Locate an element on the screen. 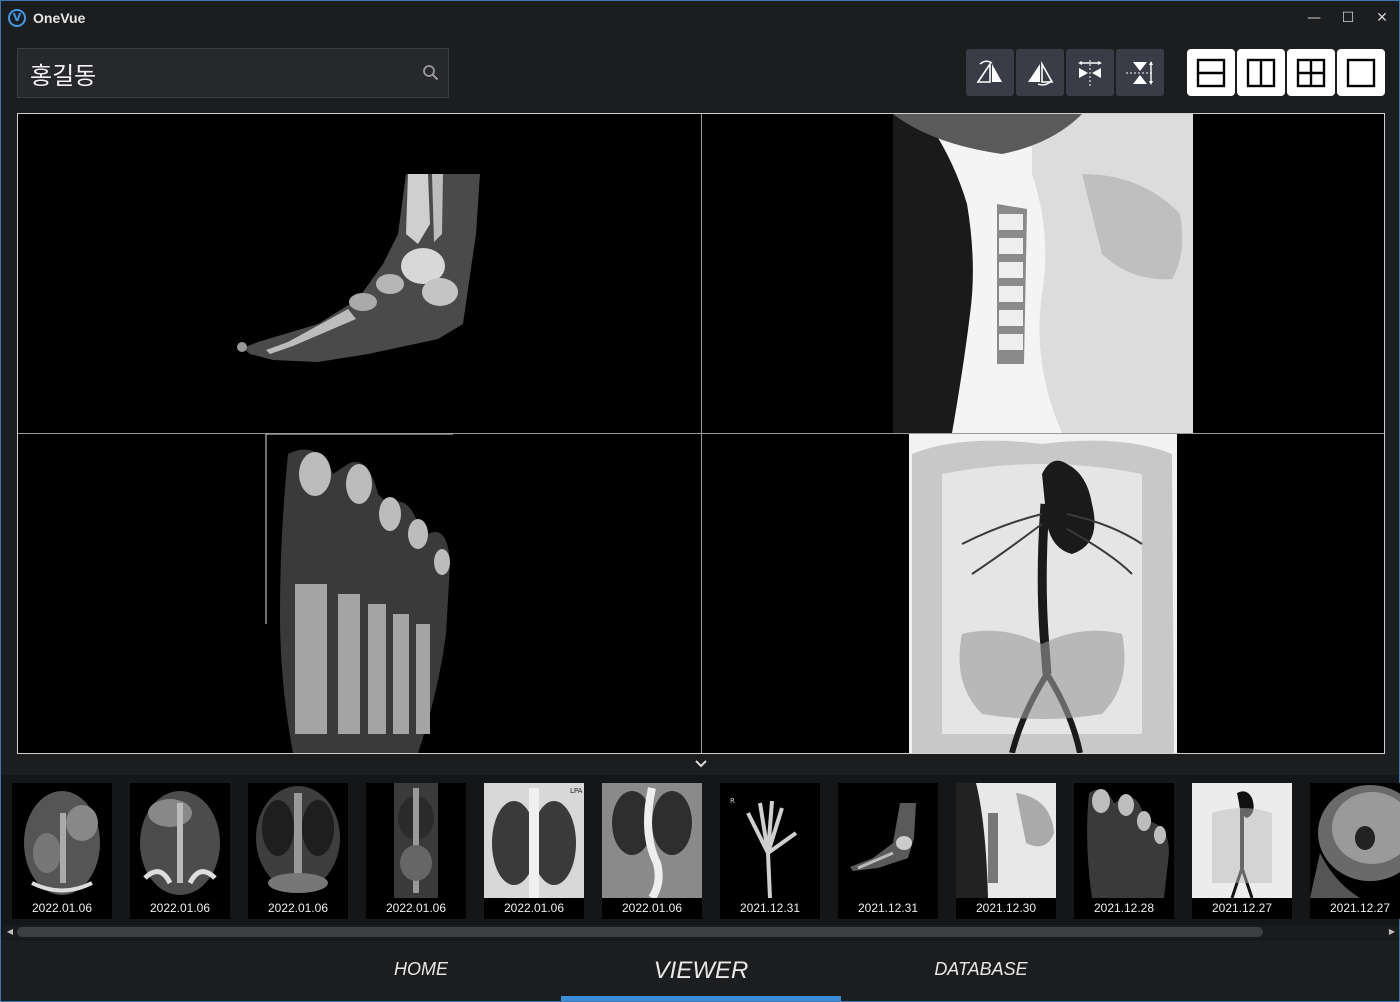 The width and height of the screenshot is (1400, 1002). minimize-button: — is located at coordinates (1314, 17).